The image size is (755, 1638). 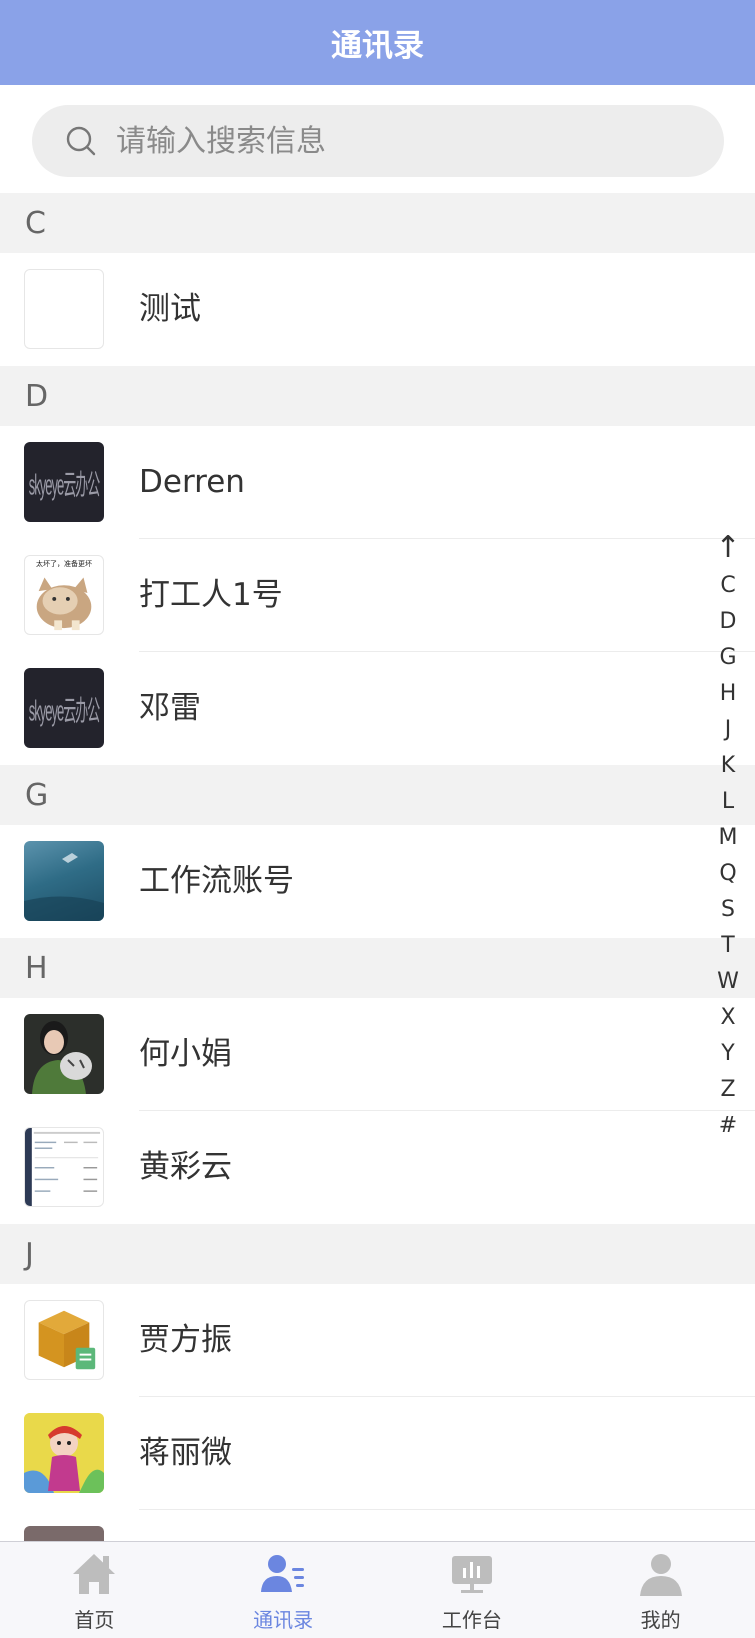 I want to click on index-letter: D, so click(x=728, y=622).